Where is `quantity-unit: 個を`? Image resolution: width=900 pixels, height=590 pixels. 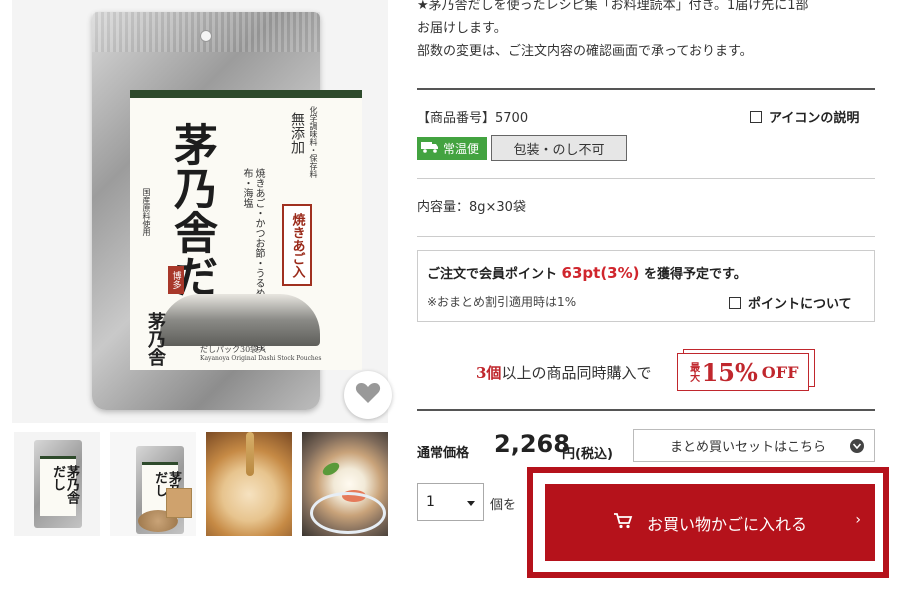
quantity-unit: 個を is located at coordinates (503, 505).